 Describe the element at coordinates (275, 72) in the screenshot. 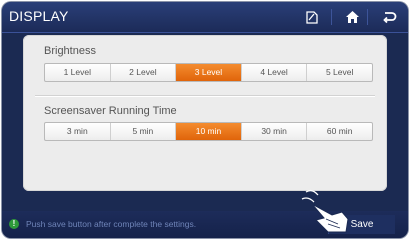

I see `brightness-option: 4 Level` at that location.